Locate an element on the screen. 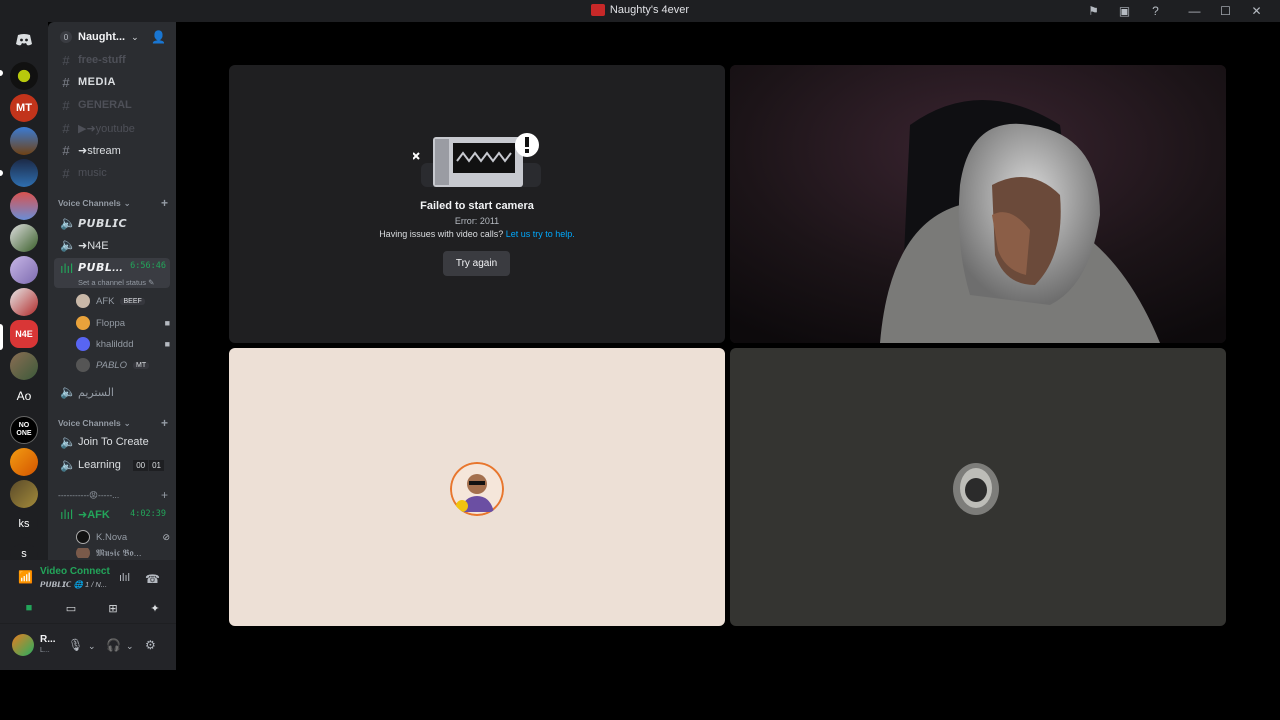 This screenshot has height=720, width=1280. help-link: Let us try to help. is located at coordinates (540, 234).